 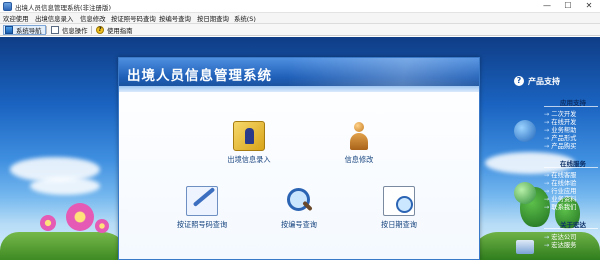 What do you see at coordinates (7, 6) in the screenshot?
I see `app-icon` at bounding box center [7, 6].